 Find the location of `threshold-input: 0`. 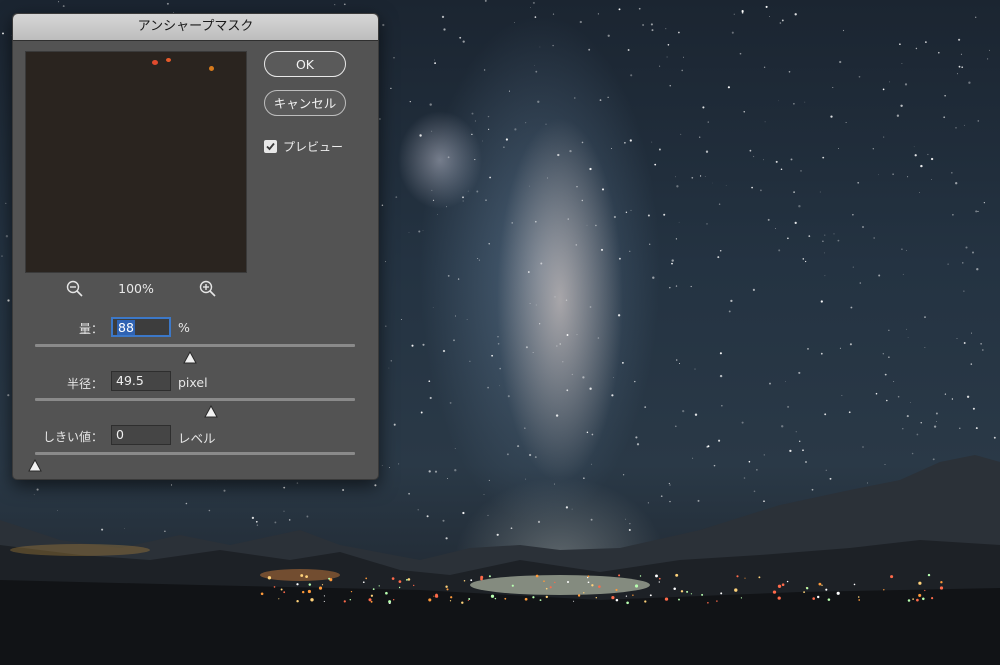

threshold-input: 0 is located at coordinates (141, 435).